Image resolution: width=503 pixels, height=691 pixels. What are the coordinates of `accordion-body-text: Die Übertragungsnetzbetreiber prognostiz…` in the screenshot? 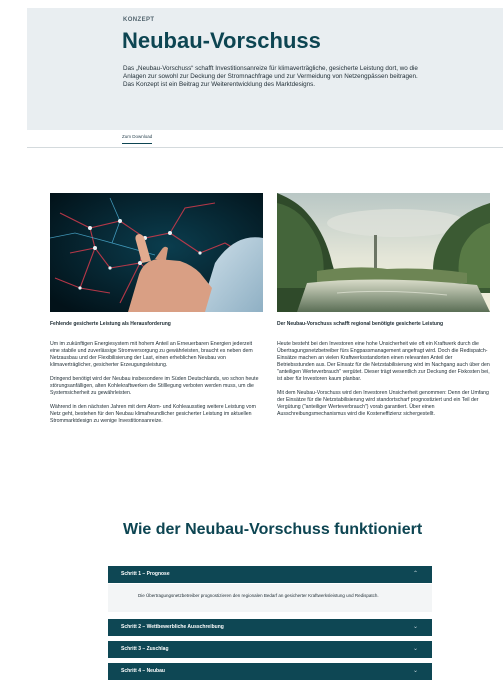 It's located at (258, 595).